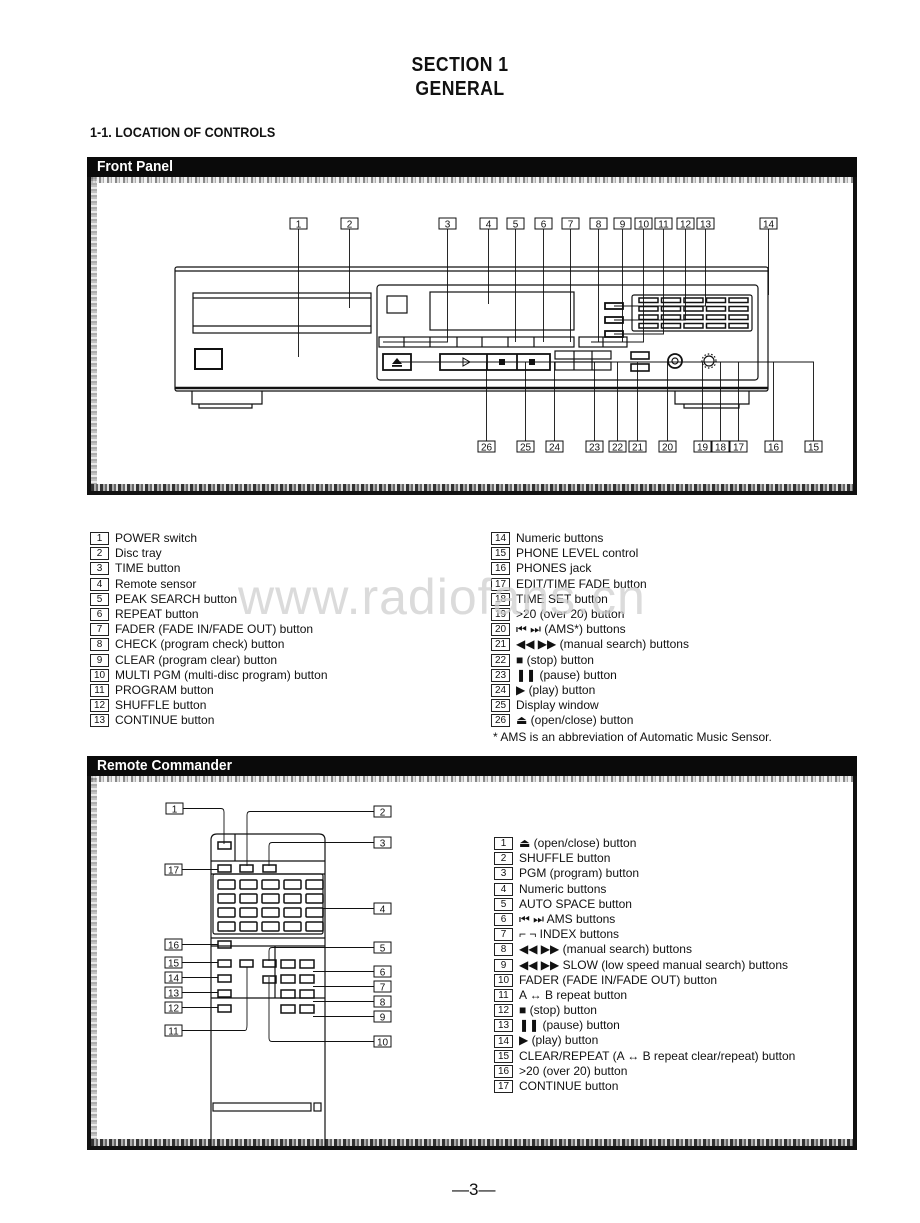 This screenshot has height=1223, width=920. What do you see at coordinates (196, 659) in the screenshot?
I see `legend-label: CLEAR (program clear) button` at bounding box center [196, 659].